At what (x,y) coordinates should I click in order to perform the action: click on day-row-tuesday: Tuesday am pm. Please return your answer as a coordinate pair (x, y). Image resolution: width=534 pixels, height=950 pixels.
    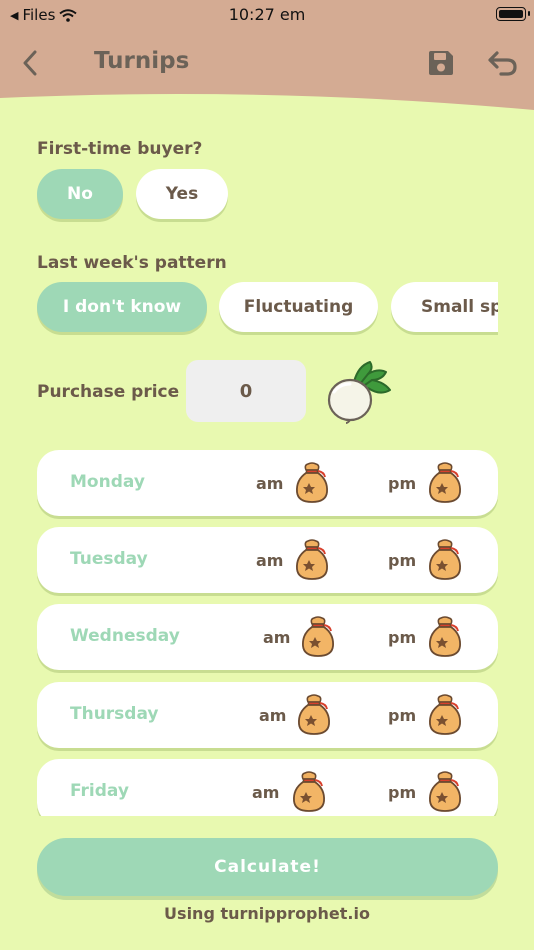
    Looking at the image, I should click on (267, 560).